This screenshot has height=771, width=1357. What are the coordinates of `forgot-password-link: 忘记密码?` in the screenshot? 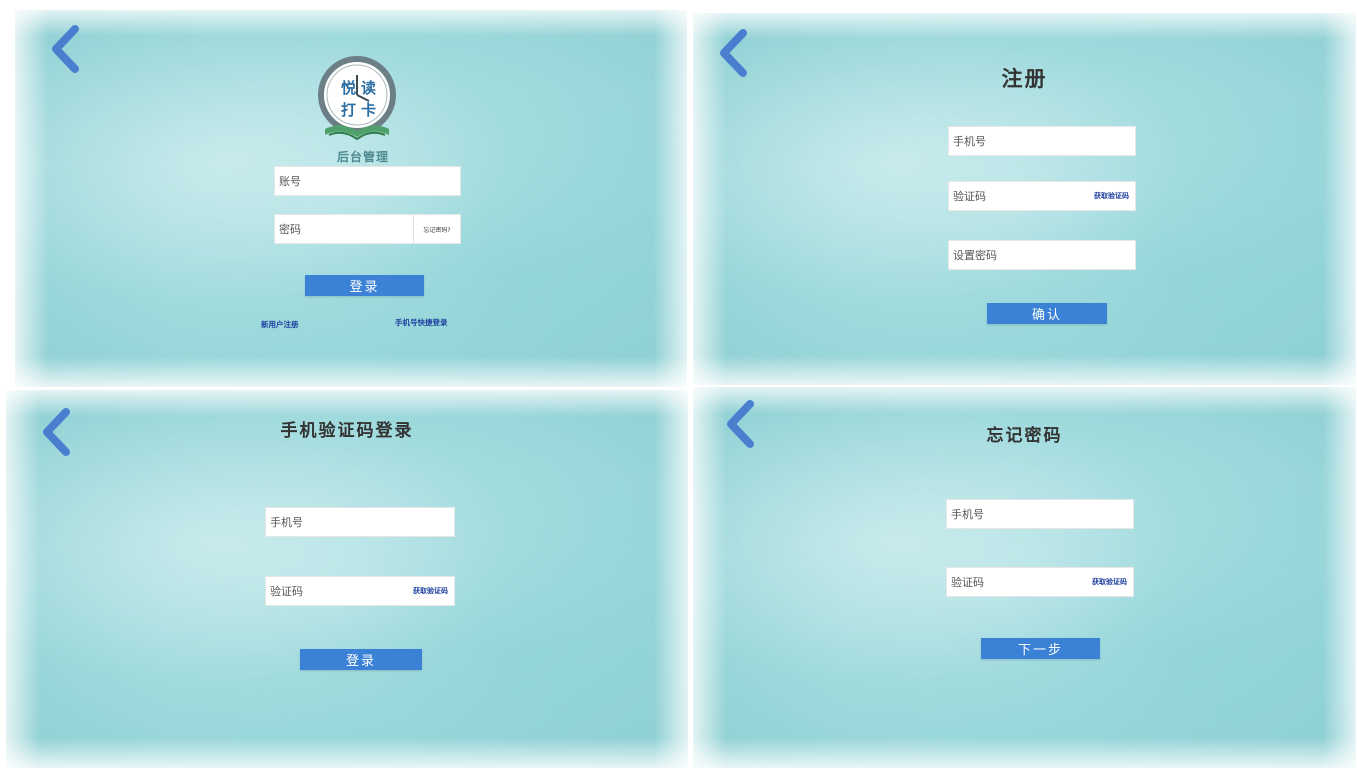 It's located at (436, 229).